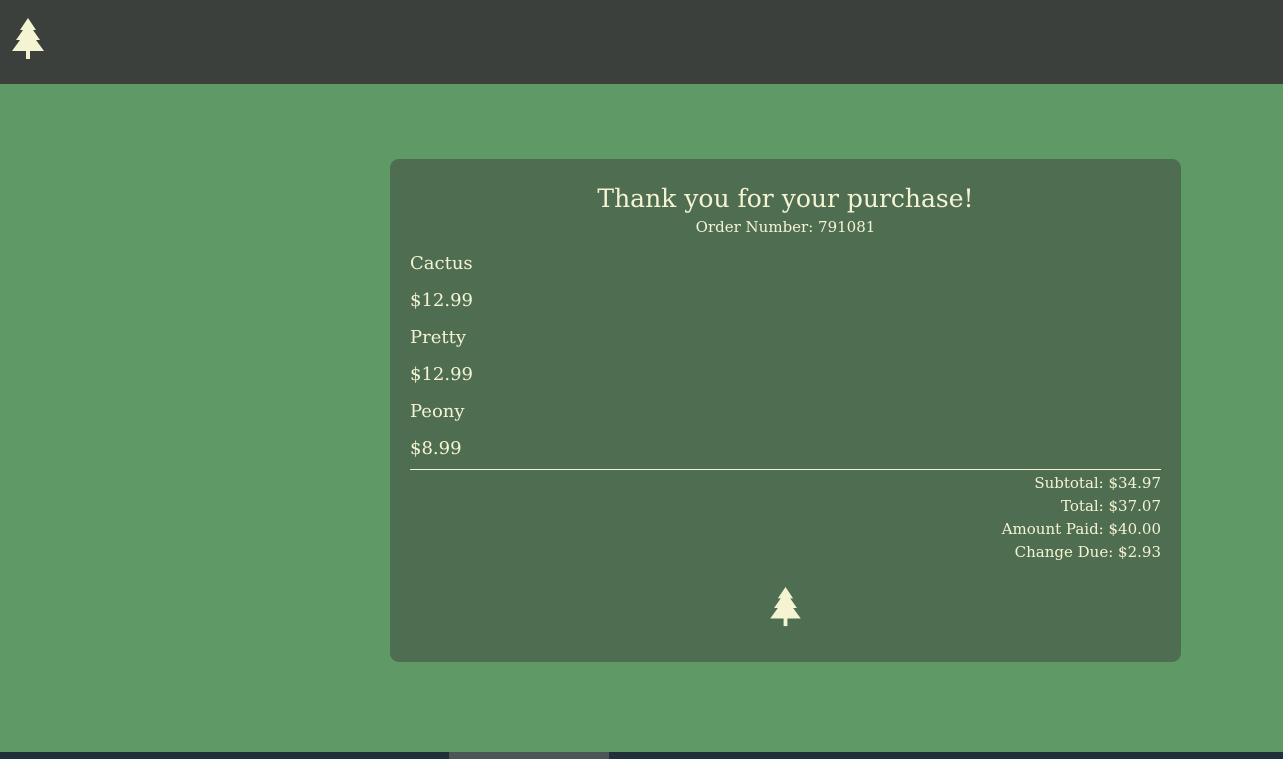  I want to click on item-name: Cactus, so click(441, 263).